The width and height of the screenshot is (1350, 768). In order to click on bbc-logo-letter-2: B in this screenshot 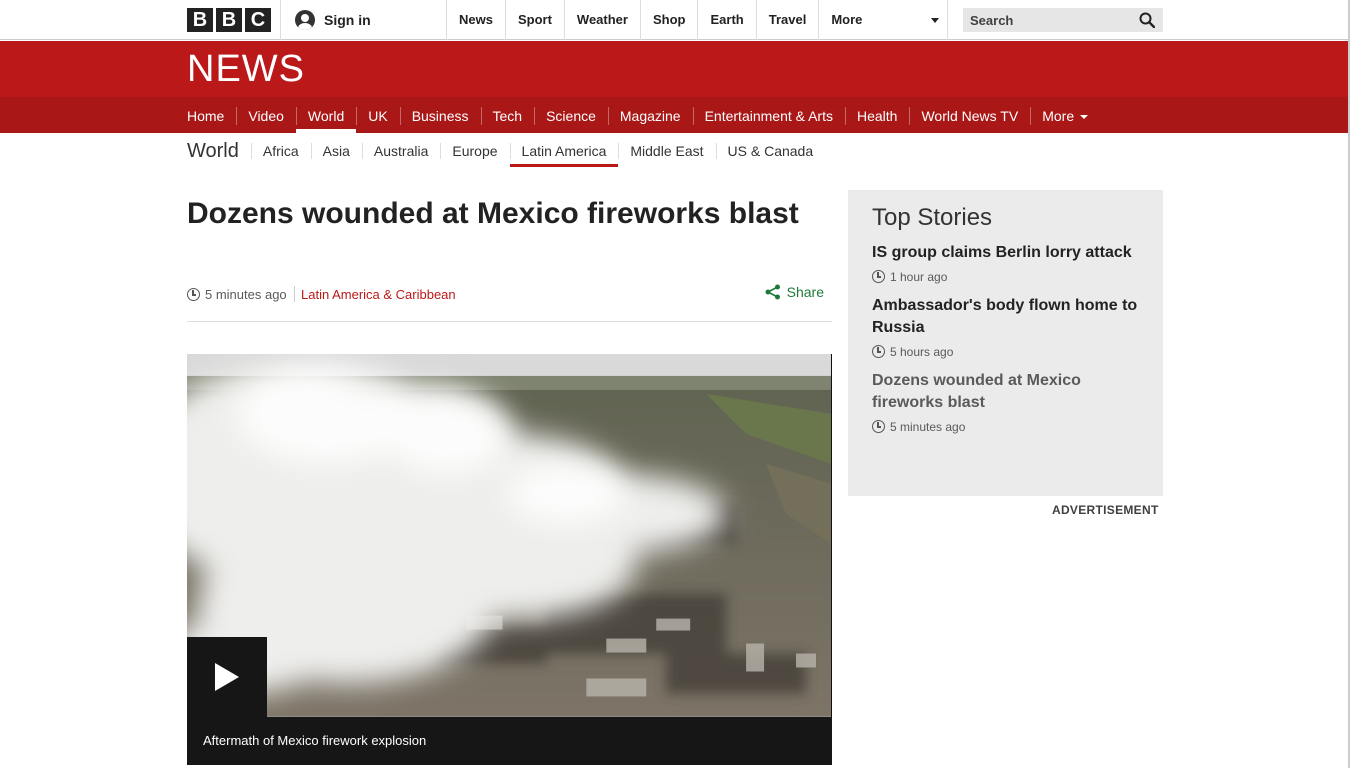, I will do `click(229, 20)`.